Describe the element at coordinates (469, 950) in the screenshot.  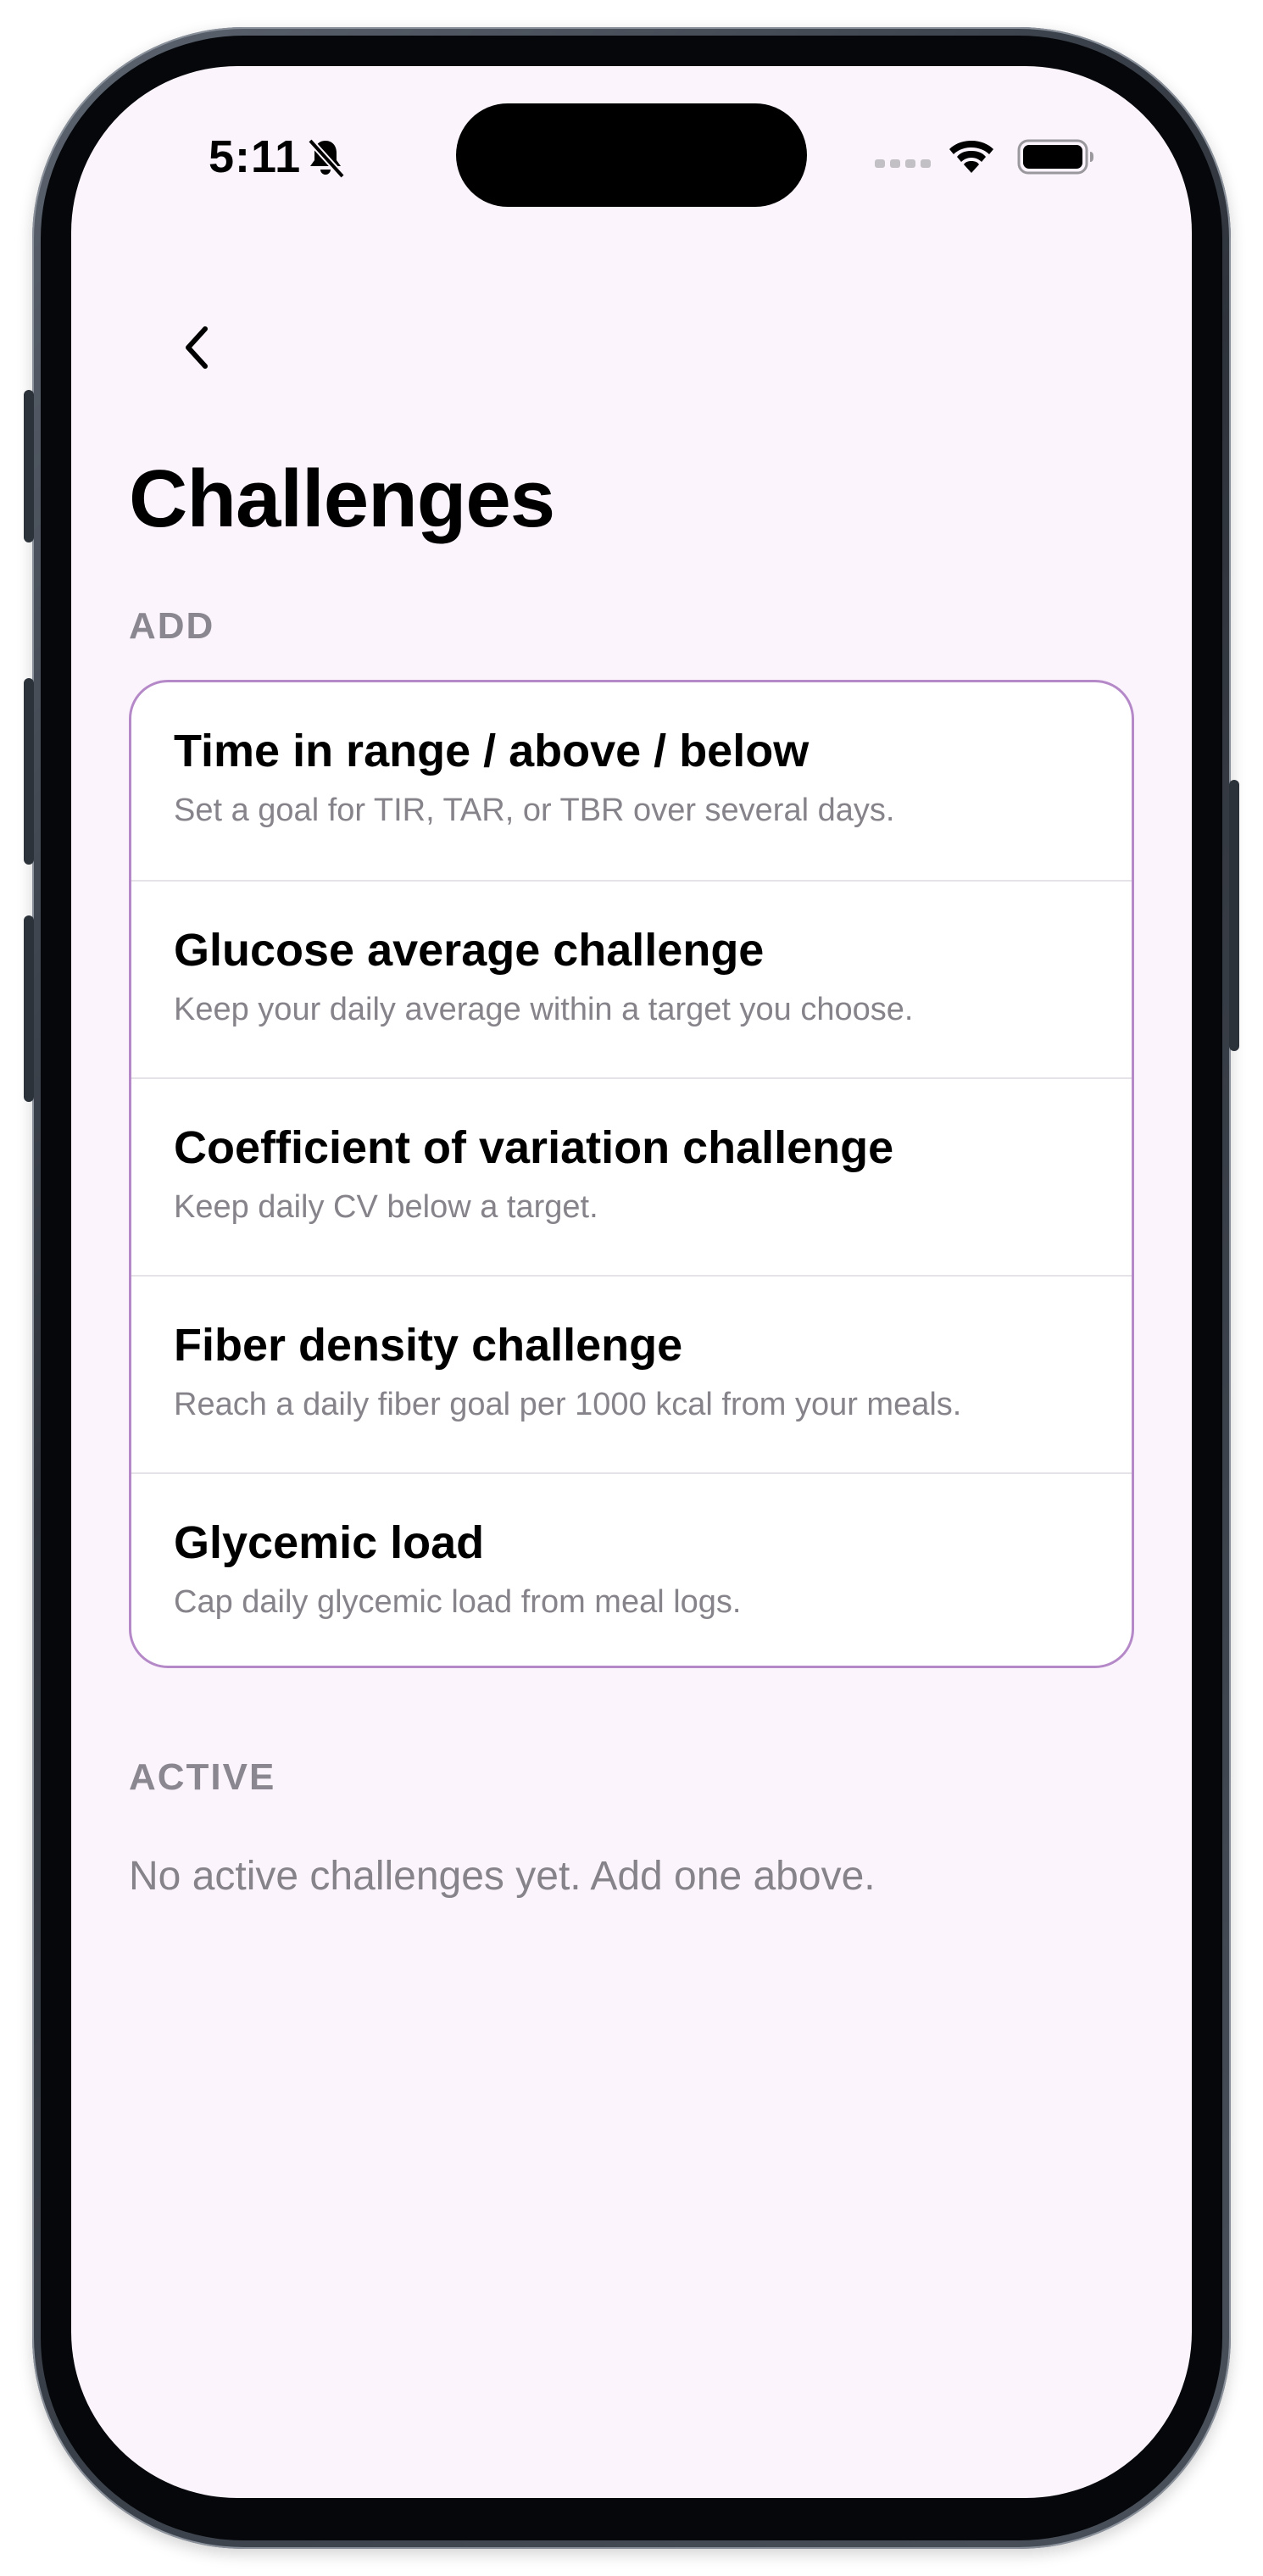
I see `challenge-title: Glucose average challenge` at that location.